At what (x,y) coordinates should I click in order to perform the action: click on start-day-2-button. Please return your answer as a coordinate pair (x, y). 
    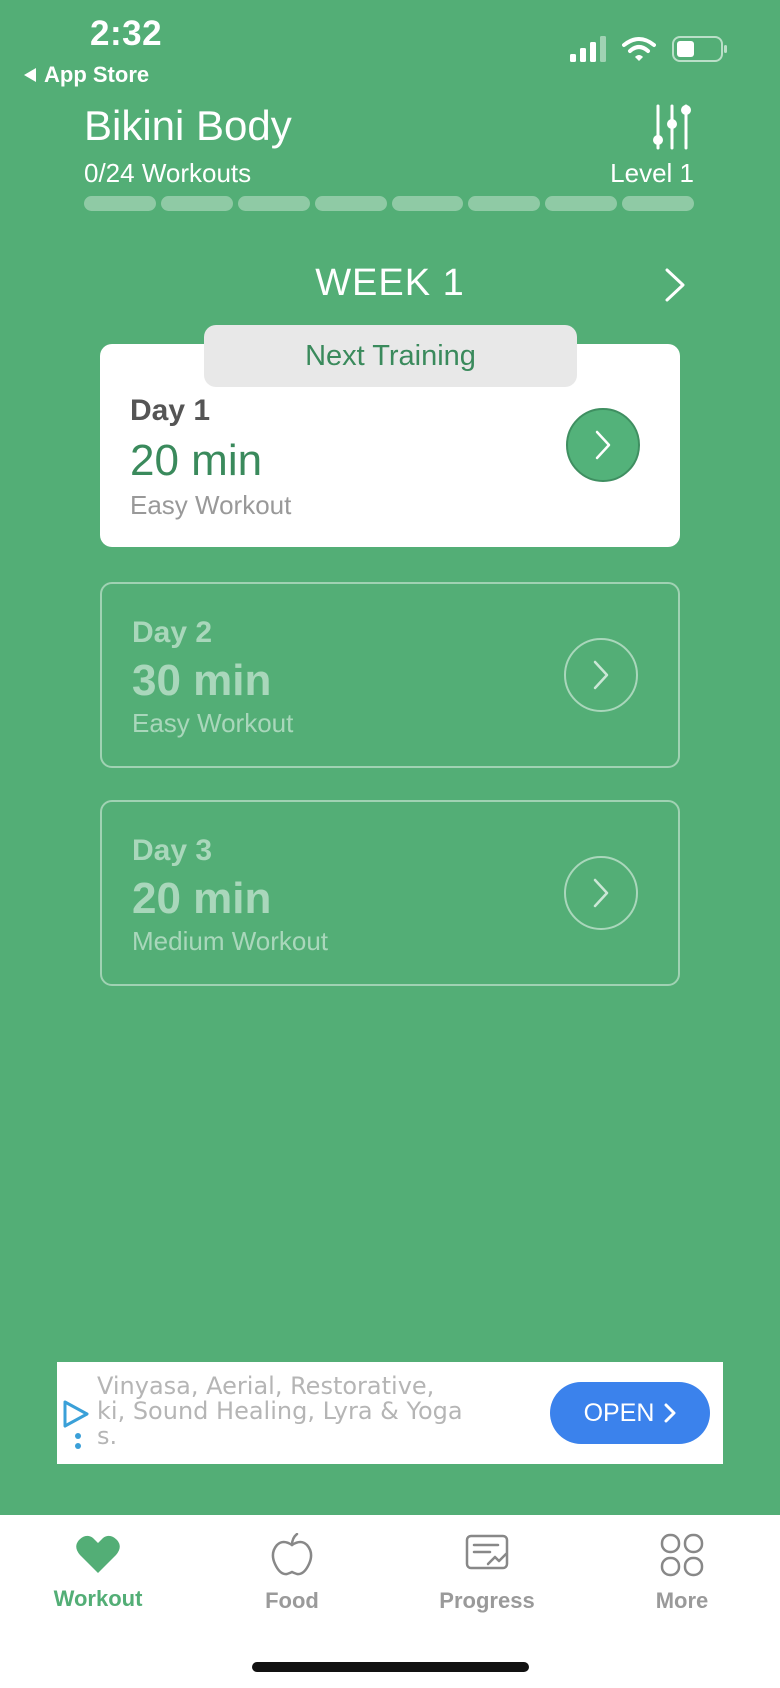
    Looking at the image, I should click on (601, 675).